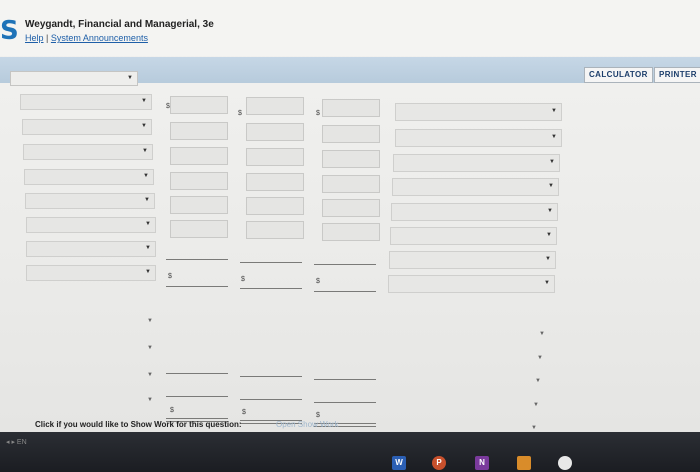 The image size is (700, 472). Describe the element at coordinates (350, 452) in the screenshot. I see `os-taskbar: ◂ ▸ EN W P N` at that location.